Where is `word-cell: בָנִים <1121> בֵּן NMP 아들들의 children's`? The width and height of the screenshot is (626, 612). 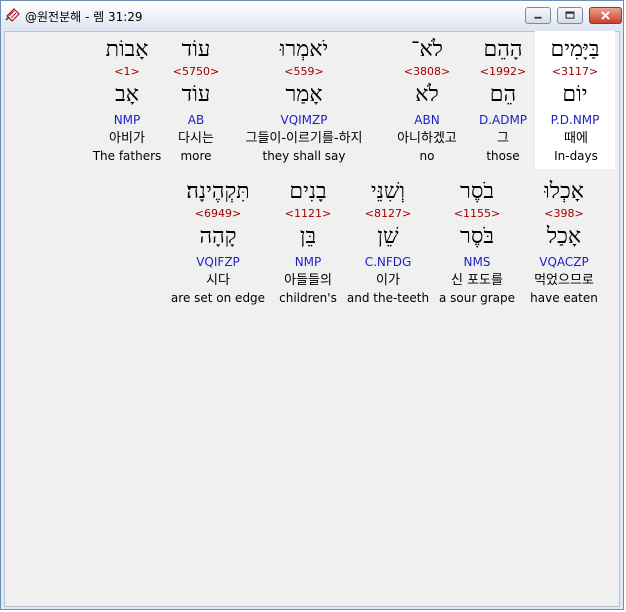
word-cell: בָנִים <1121> בֵּן NMP 아들들의 children's is located at coordinates (308, 242).